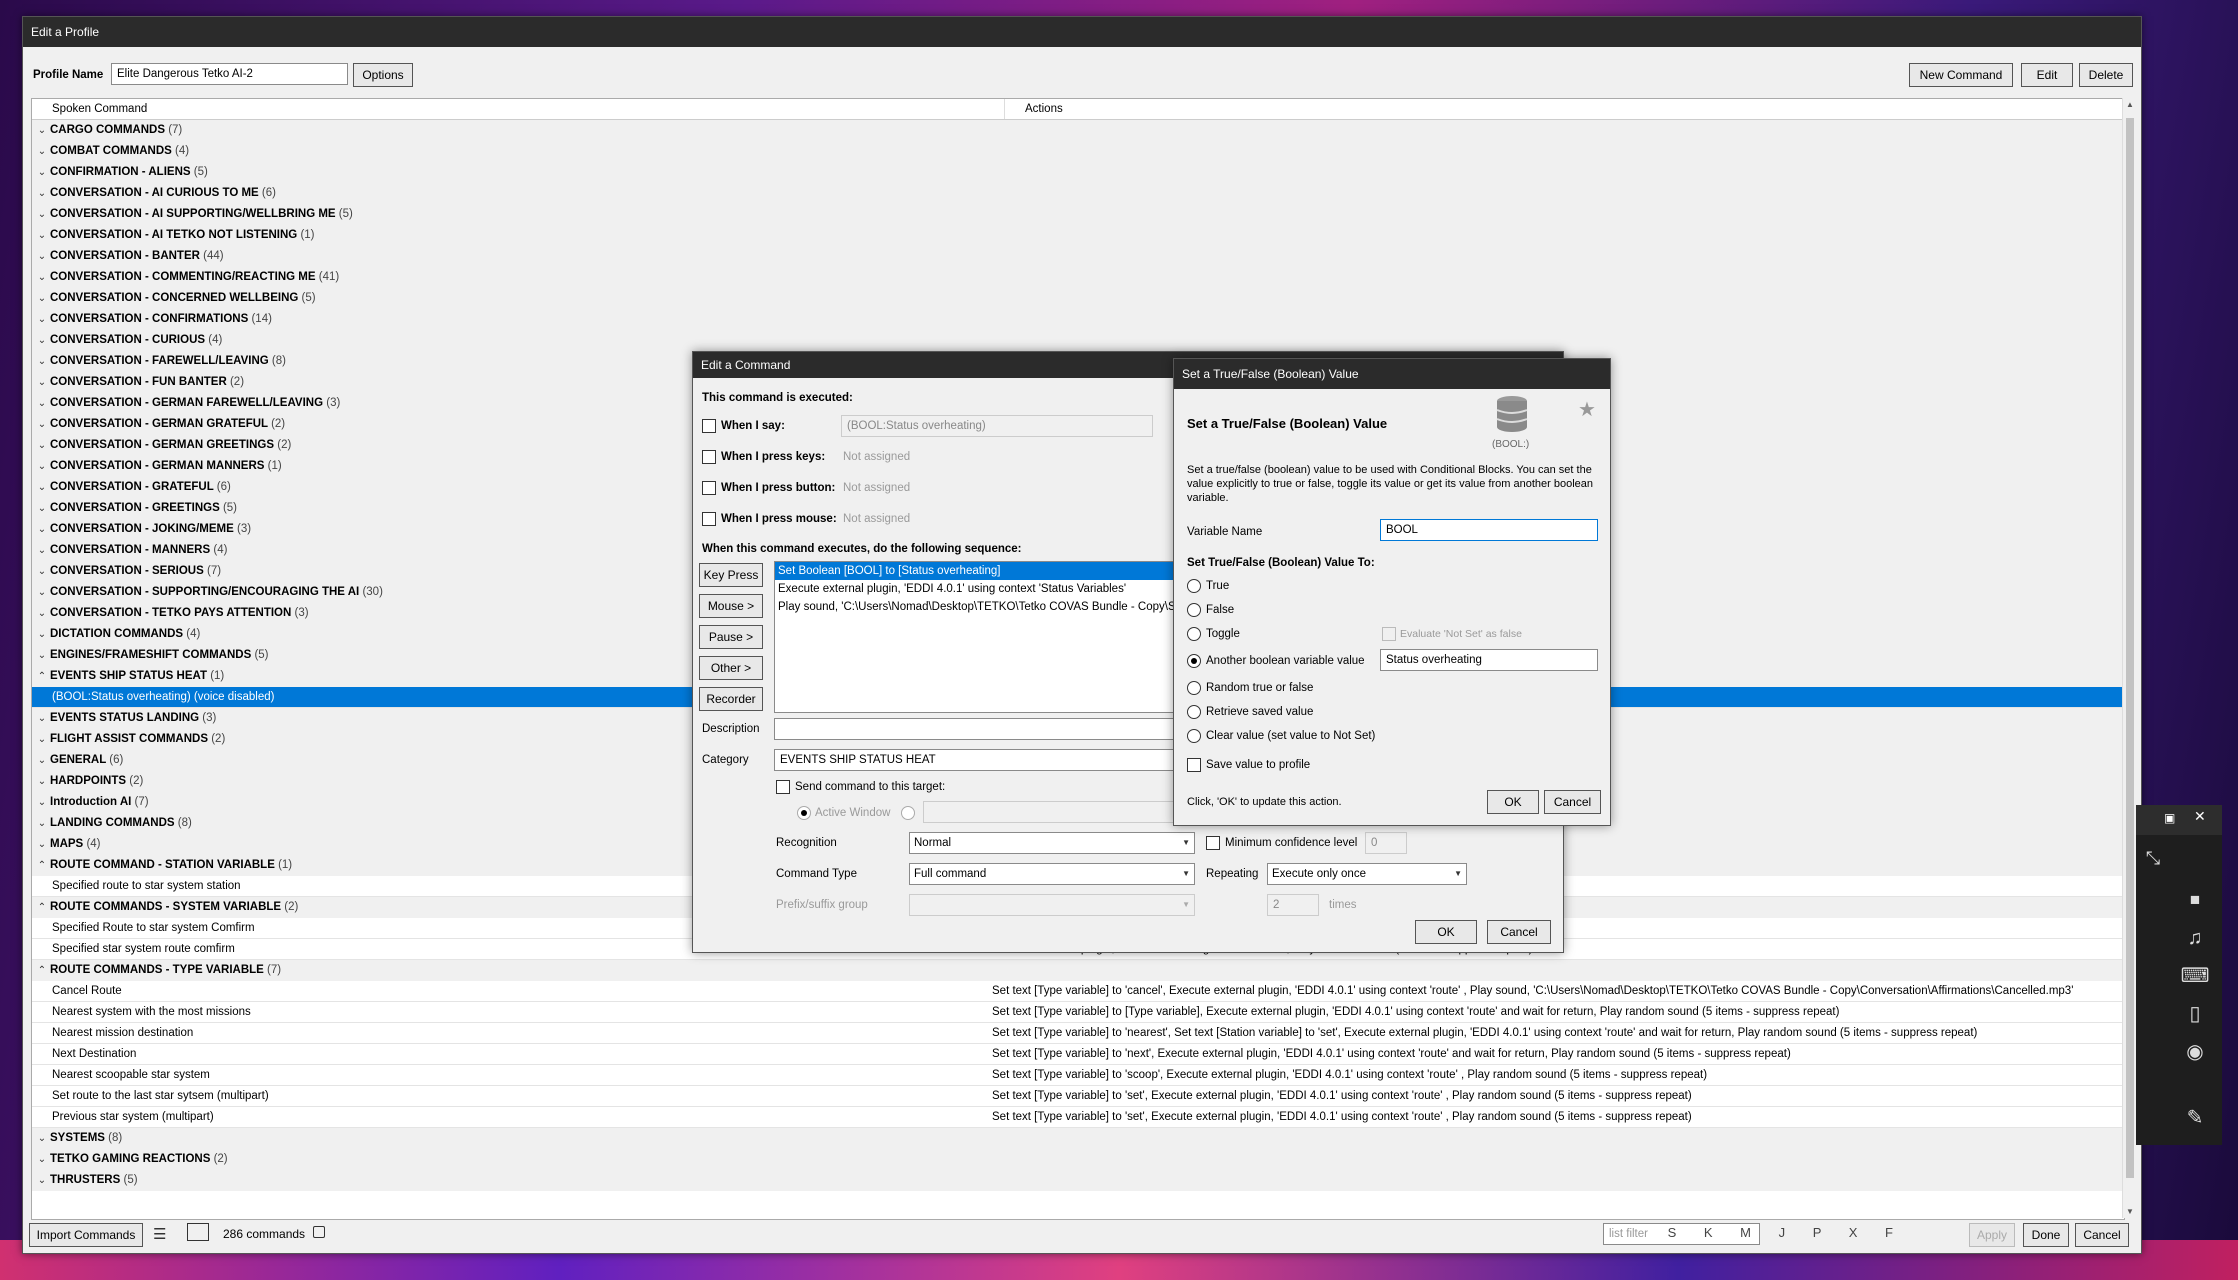 The image size is (2238, 1280). Describe the element at coordinates (2195, 1052) in the screenshot. I see `gamepad-icon: ◉` at that location.